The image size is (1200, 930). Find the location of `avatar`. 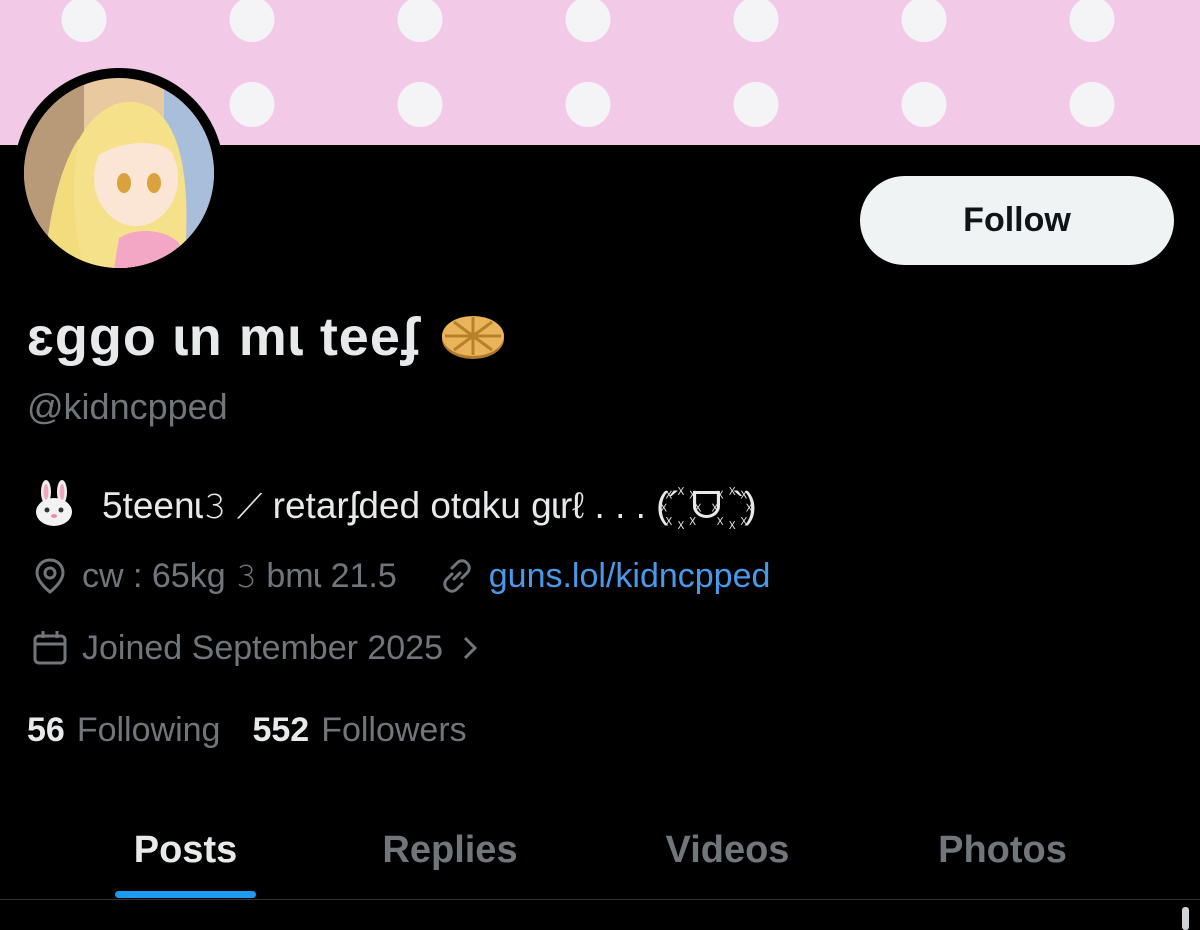

avatar is located at coordinates (119, 173).